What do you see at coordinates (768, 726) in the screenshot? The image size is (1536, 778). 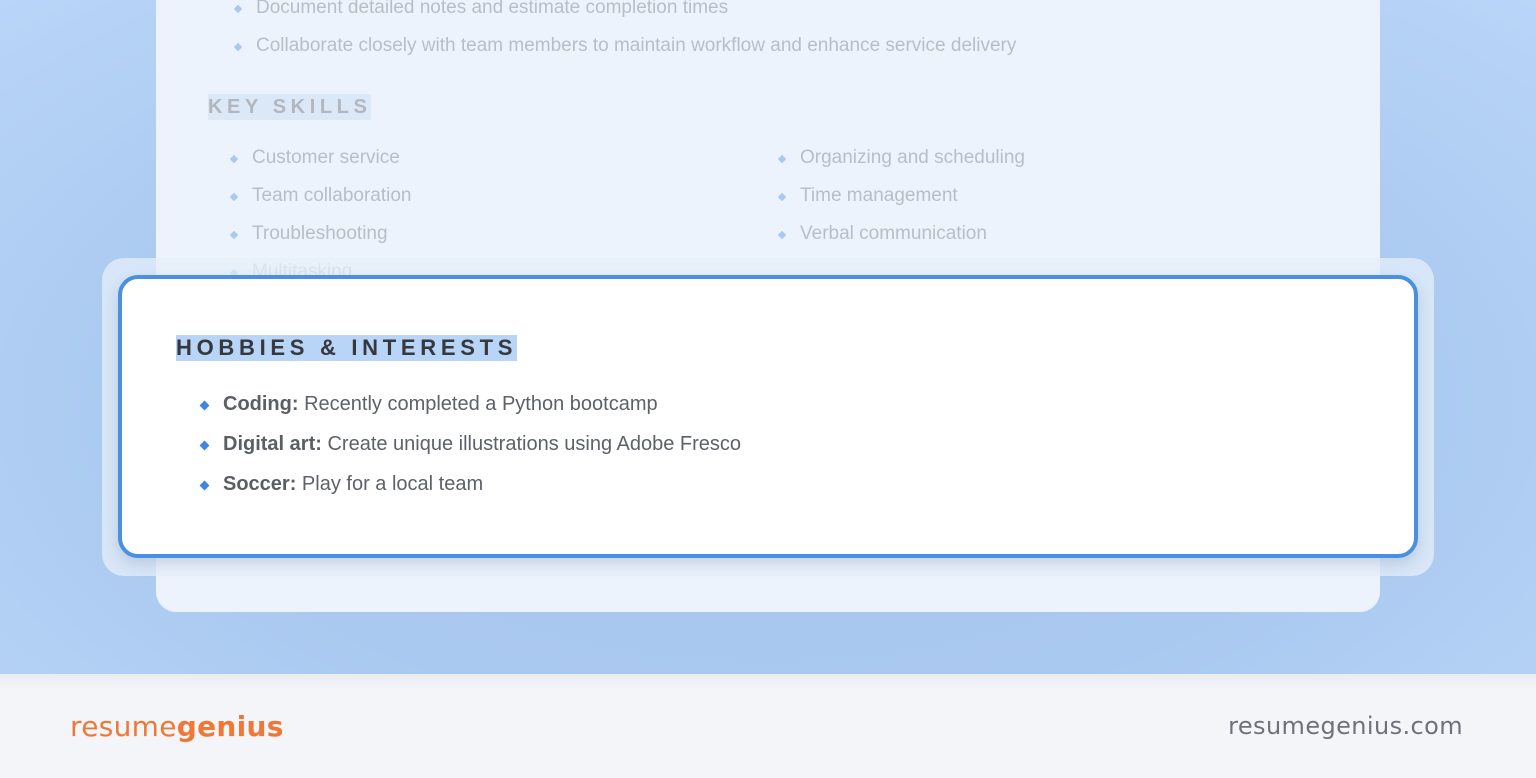 I see `footer: resumegenius resumegenius.com` at bounding box center [768, 726].